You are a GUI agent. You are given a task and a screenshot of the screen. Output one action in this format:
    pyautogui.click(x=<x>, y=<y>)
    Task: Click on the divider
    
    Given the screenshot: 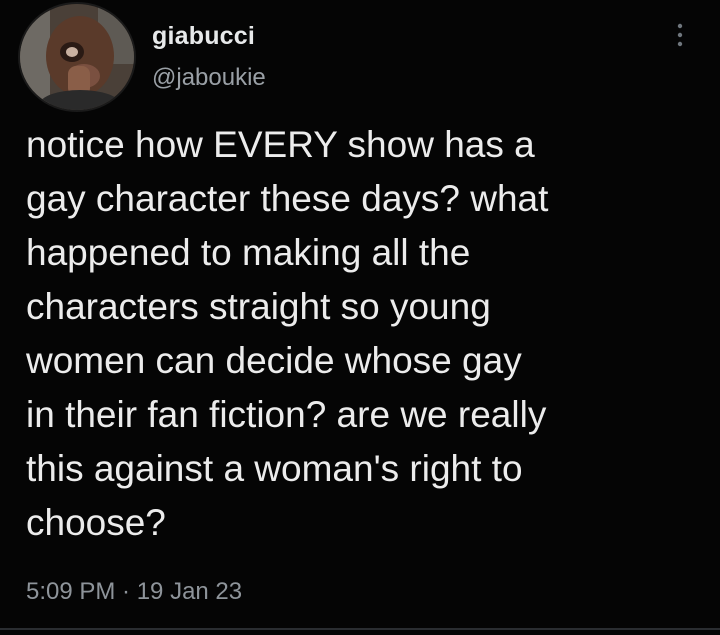 What is the action you would take?
    pyautogui.click(x=360, y=629)
    